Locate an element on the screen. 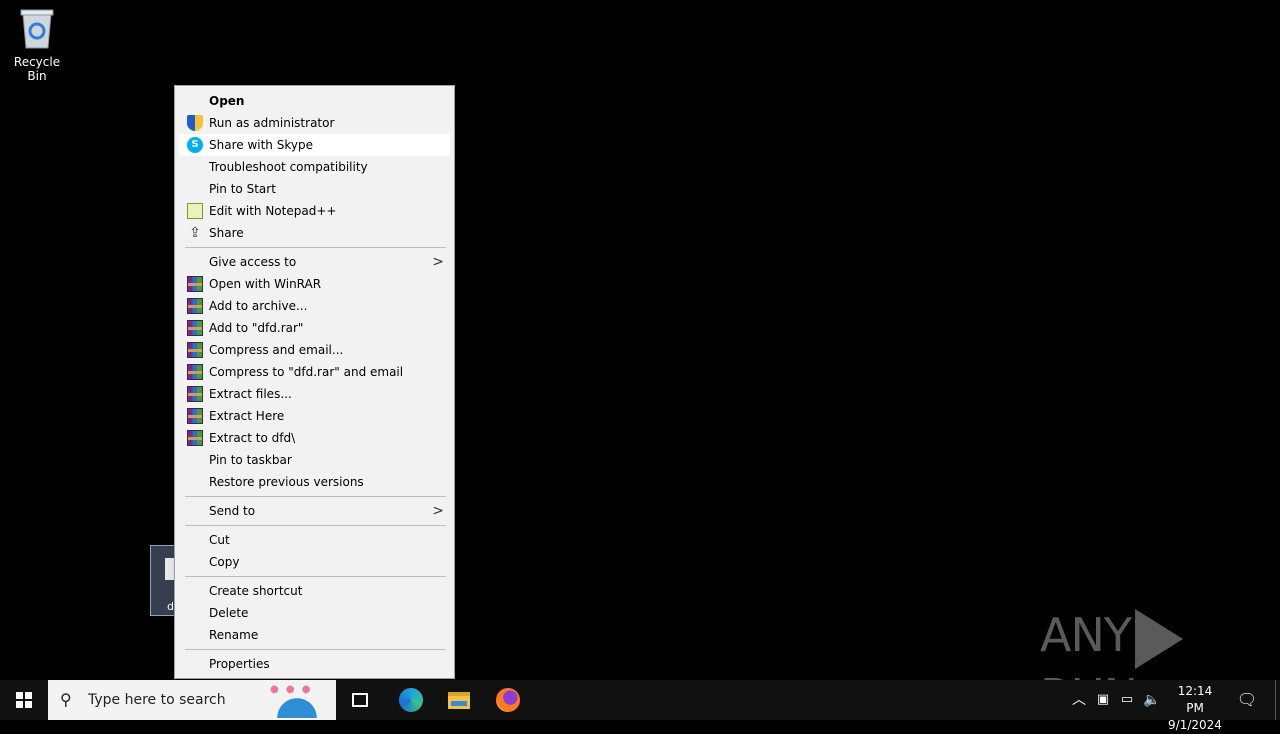  network-icon: ▭ is located at coordinates (1127, 700).